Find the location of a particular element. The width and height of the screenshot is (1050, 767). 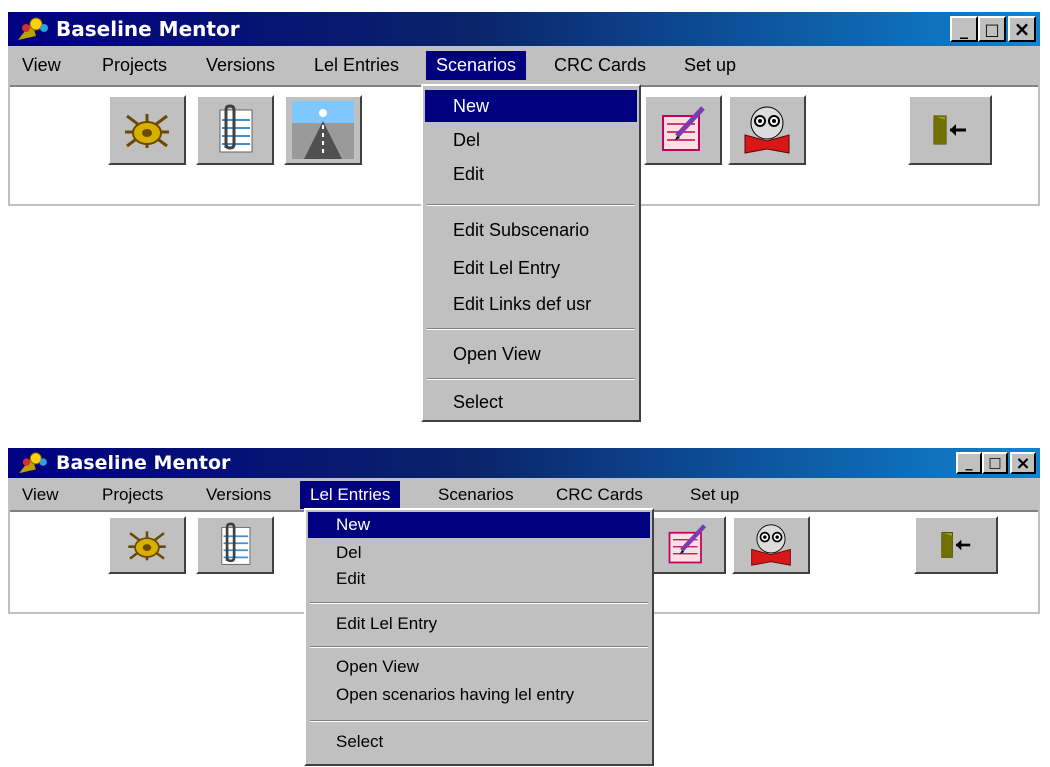

runway-icon is located at coordinates (323, 130).